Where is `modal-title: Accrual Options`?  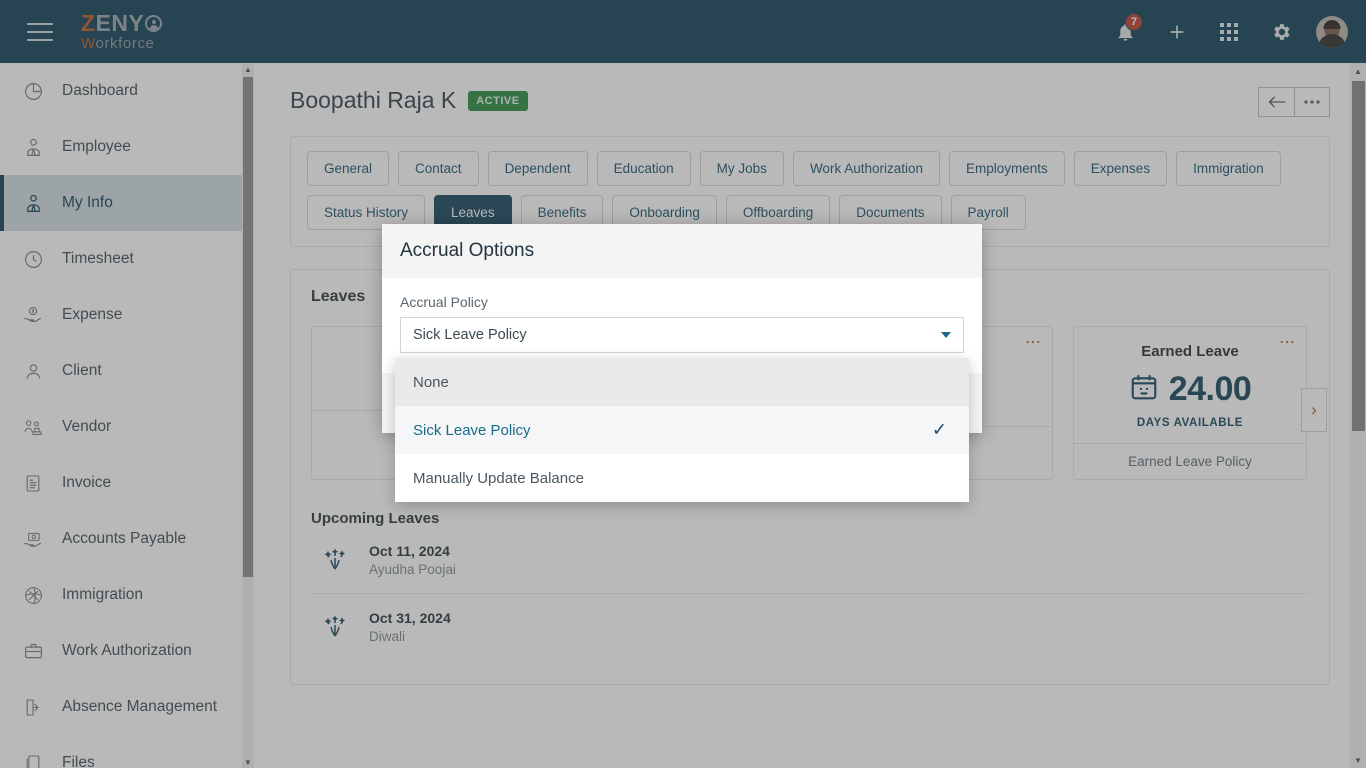
modal-title: Accrual Options is located at coordinates (682, 251).